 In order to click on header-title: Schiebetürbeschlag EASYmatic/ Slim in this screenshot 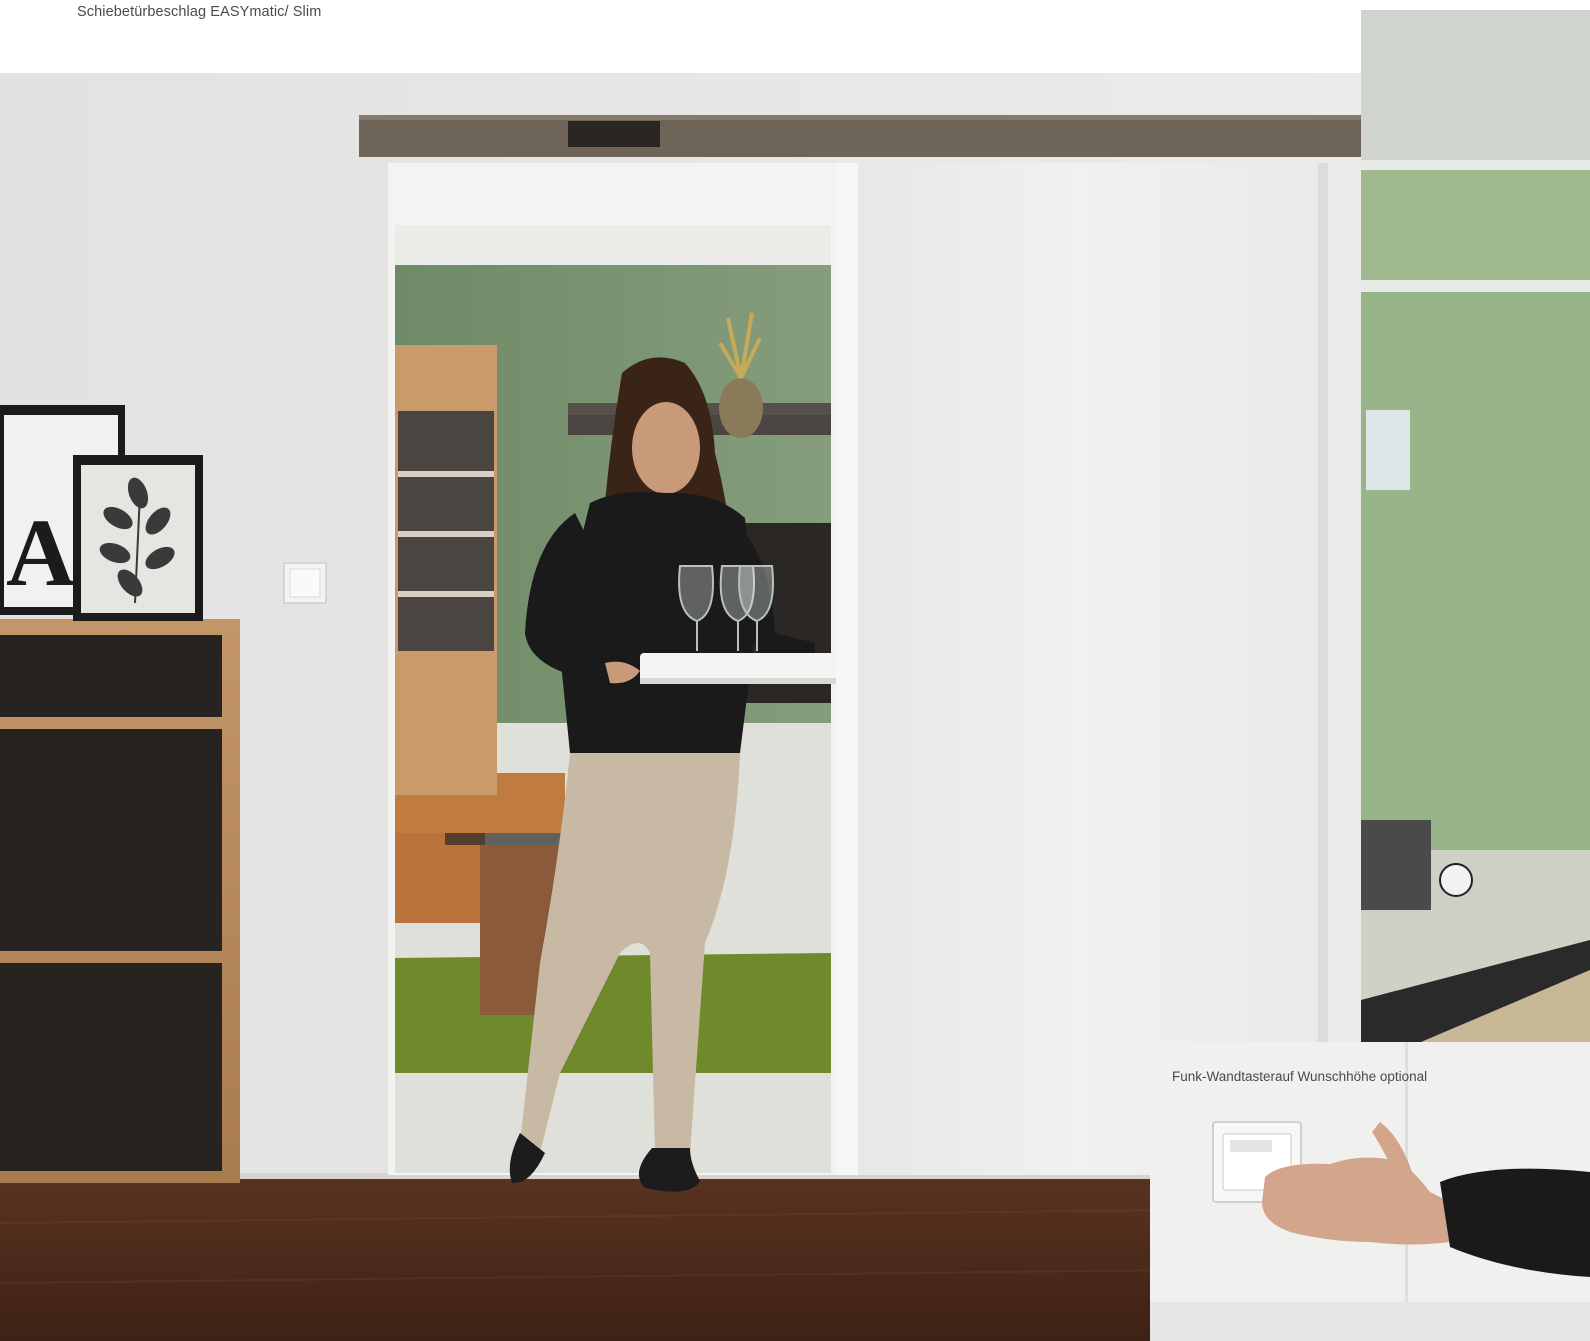, I will do `click(199, 12)`.